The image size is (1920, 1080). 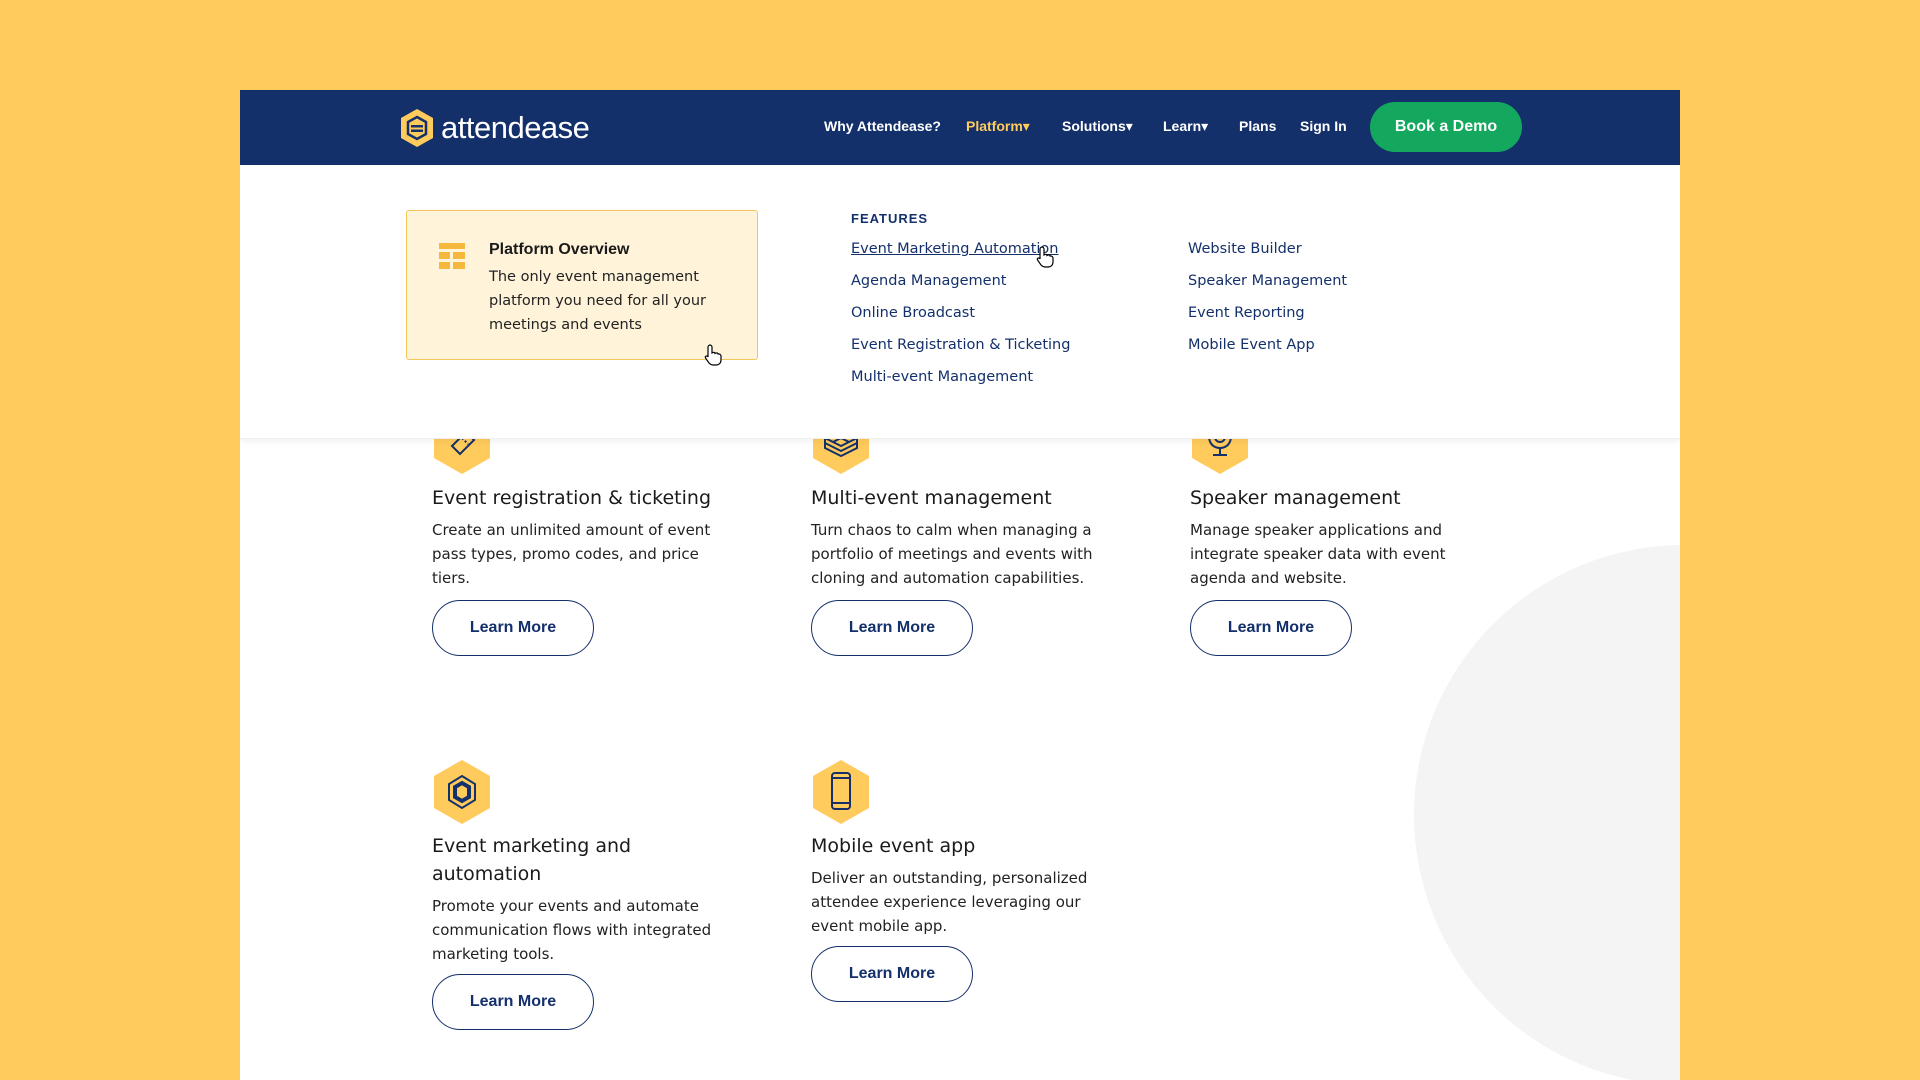 I want to click on feature-link-multi-event-management: Multi-event Management, so click(x=942, y=377).